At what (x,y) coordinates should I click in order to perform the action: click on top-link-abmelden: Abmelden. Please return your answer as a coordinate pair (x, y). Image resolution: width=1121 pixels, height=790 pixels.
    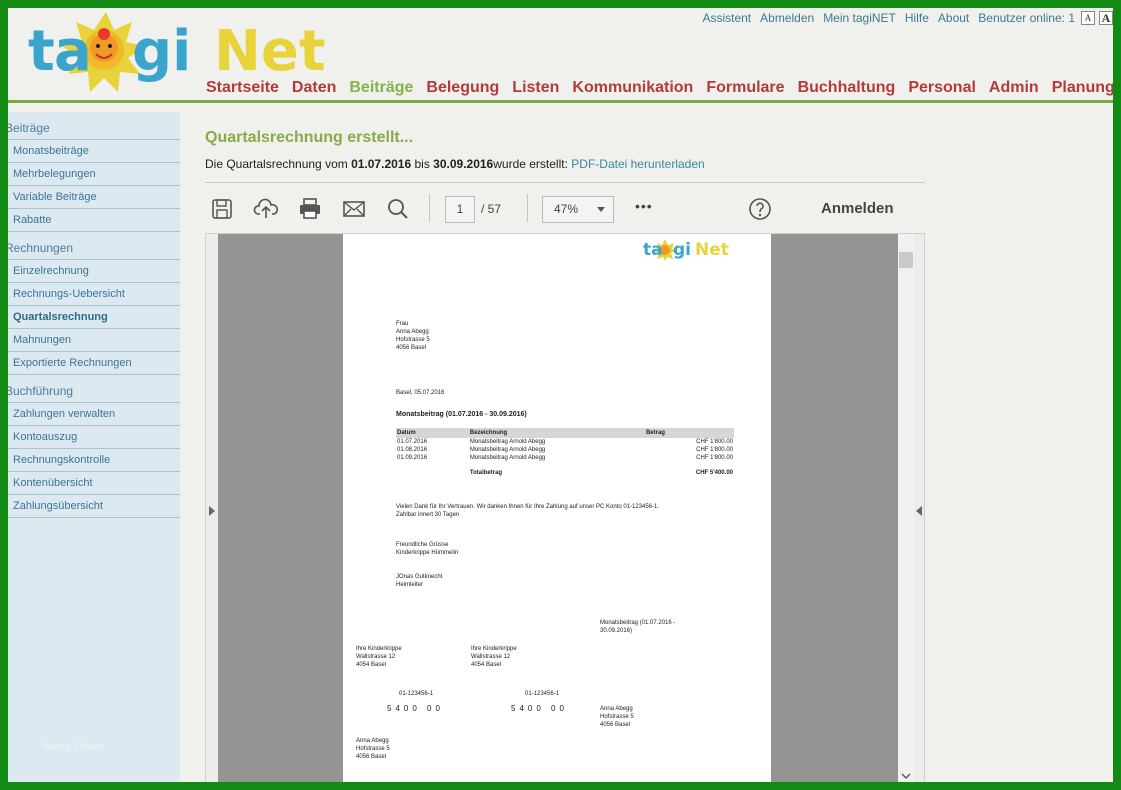
    Looking at the image, I should click on (787, 18).